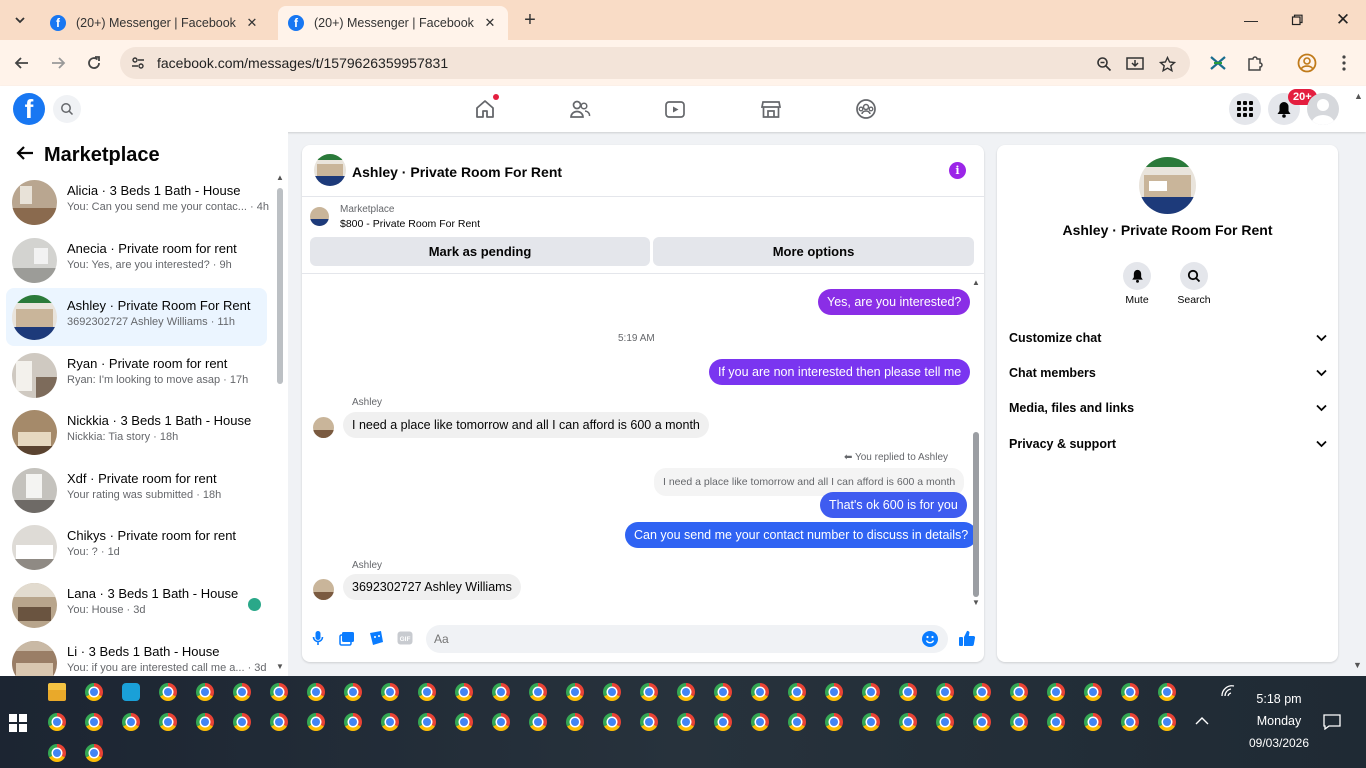 This screenshot has width=1366, height=768. What do you see at coordinates (1358, 96) in the screenshot?
I see `page-scroll-up-icon: ▲` at bounding box center [1358, 96].